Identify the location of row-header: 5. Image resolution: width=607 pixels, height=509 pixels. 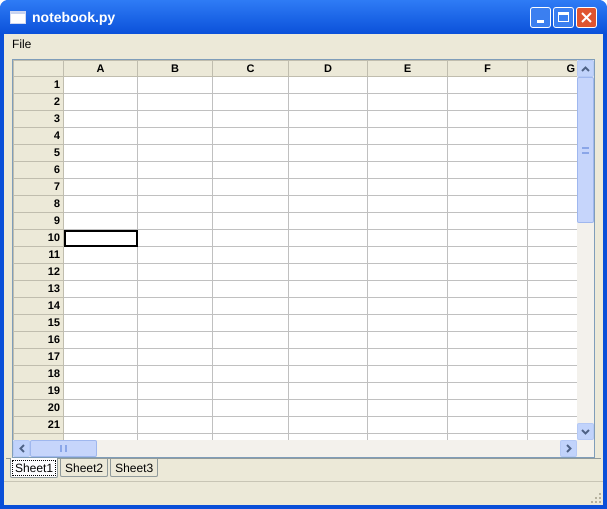
(39, 153).